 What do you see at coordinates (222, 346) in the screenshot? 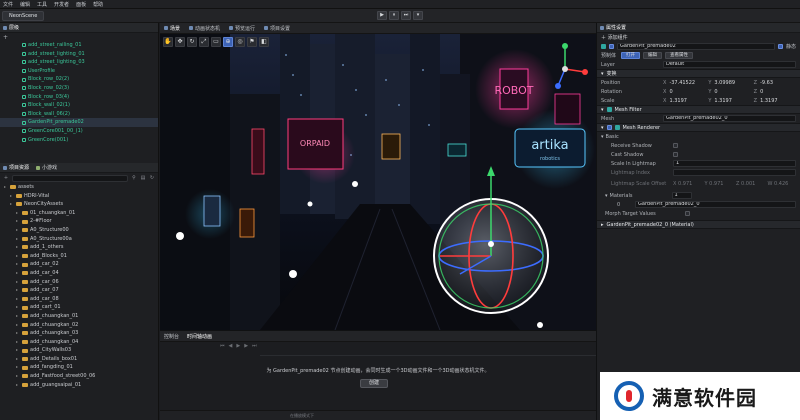
I see `rewind-icon: ⏮` at bounding box center [222, 346].